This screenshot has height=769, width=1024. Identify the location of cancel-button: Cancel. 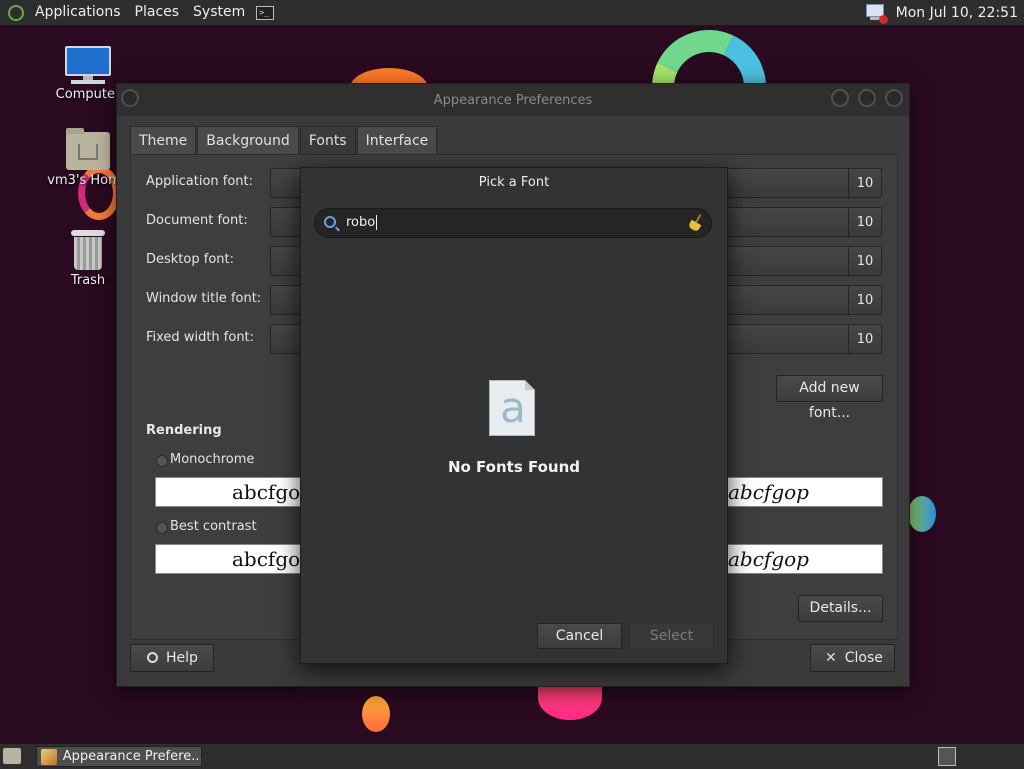
(579, 636).